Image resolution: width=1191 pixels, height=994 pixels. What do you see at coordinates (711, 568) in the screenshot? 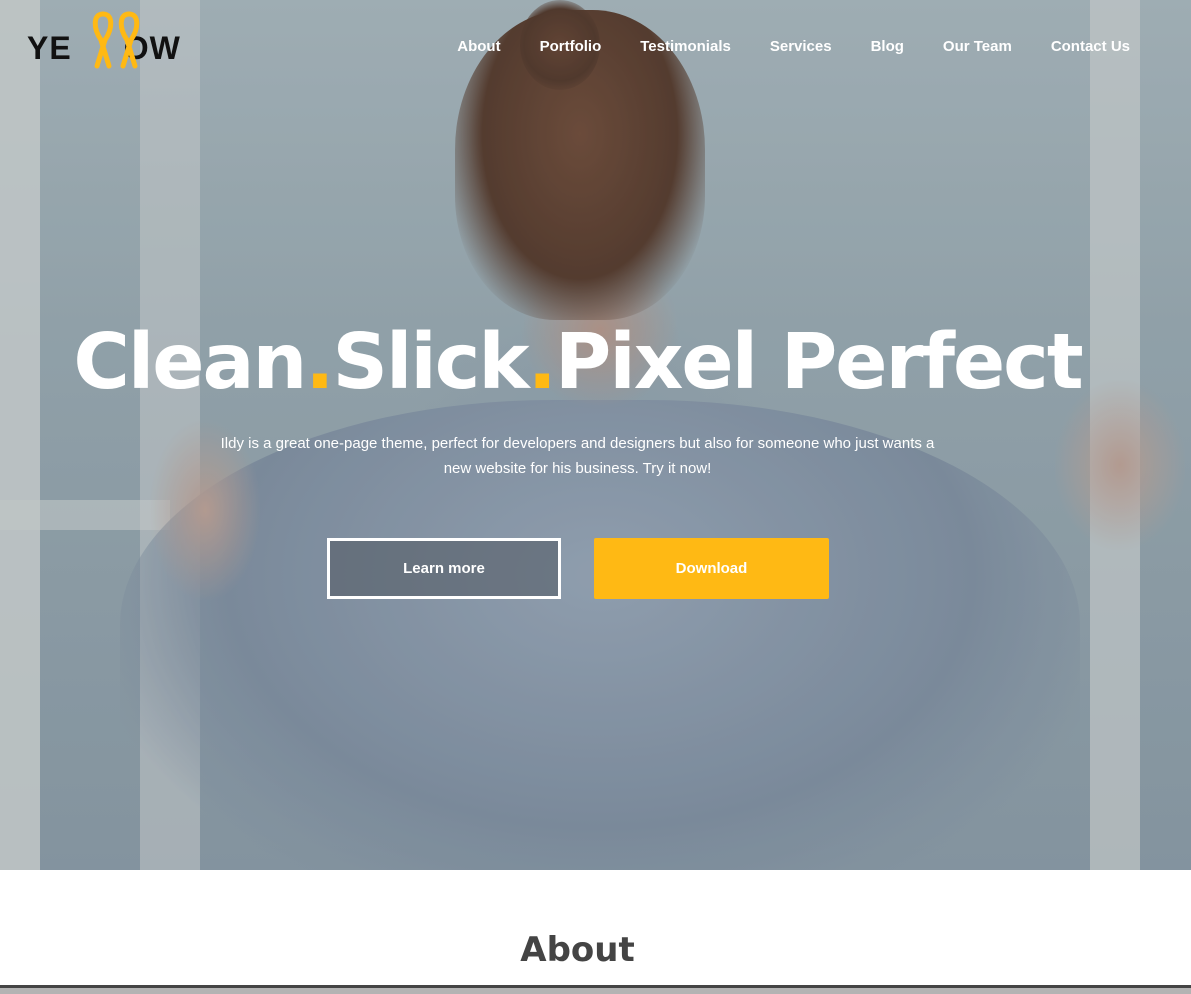
I see `download-button: Download` at bounding box center [711, 568].